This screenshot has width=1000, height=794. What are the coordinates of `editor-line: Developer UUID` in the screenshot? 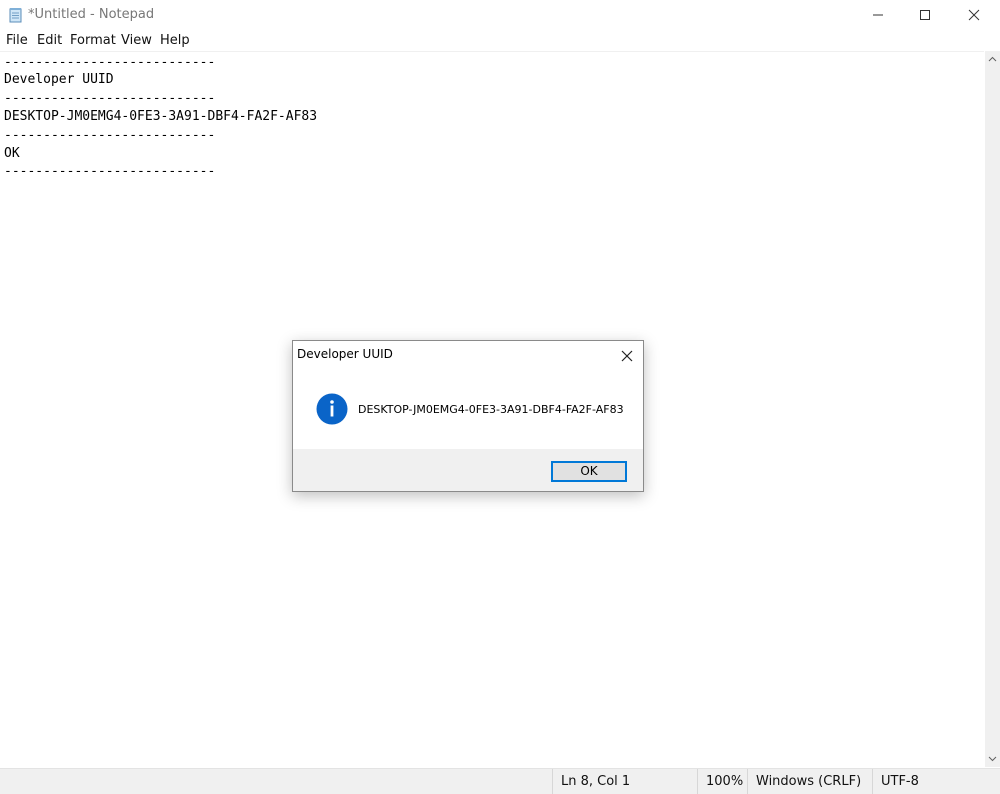 It's located at (59, 79).